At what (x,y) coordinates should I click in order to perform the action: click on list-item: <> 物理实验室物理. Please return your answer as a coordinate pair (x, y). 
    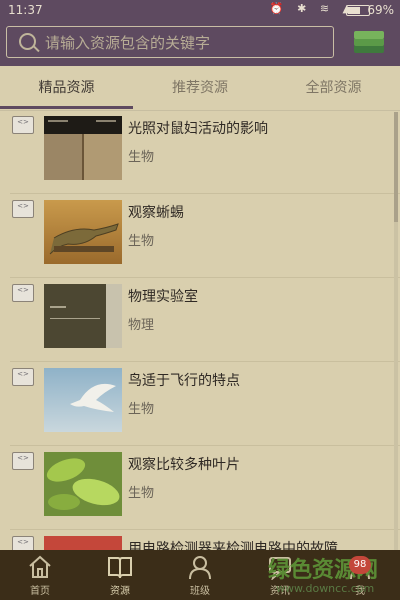
    Looking at the image, I should click on (200, 320).